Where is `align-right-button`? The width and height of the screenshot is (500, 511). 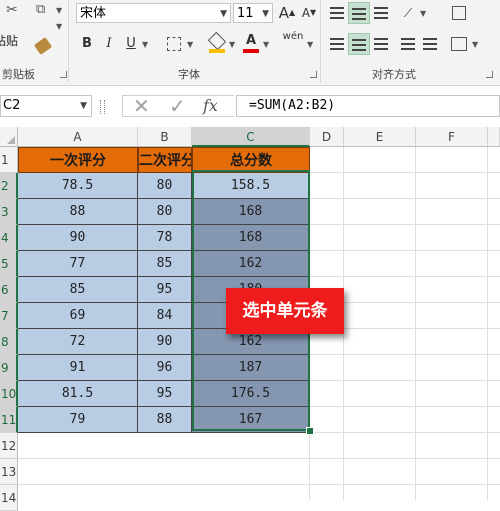 align-right-button is located at coordinates (381, 44).